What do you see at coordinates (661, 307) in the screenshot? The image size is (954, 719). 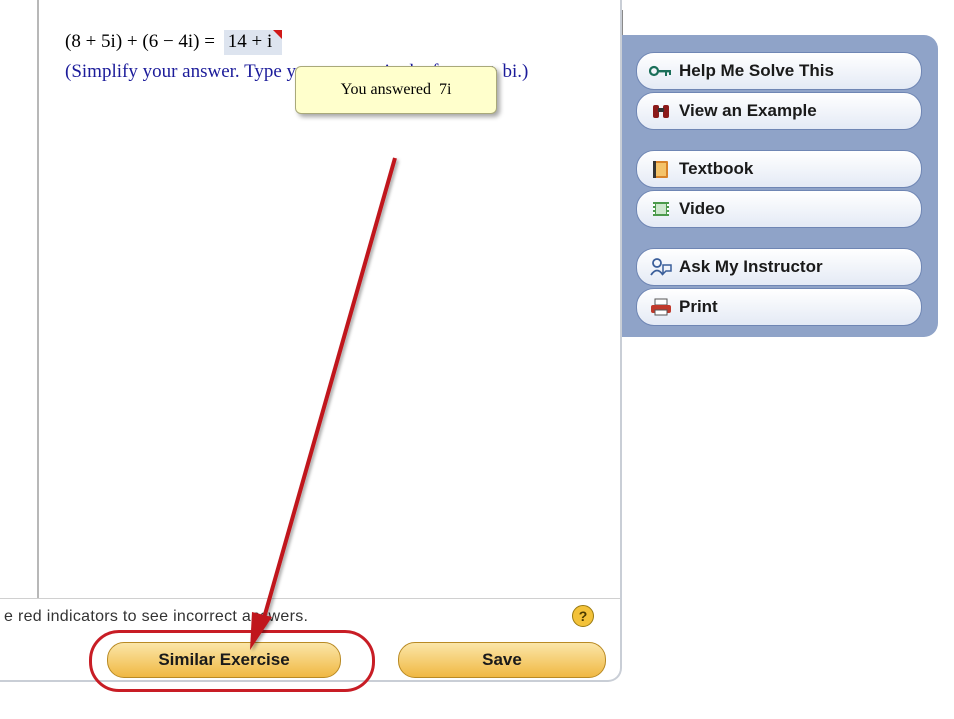 I see `printer-icon` at bounding box center [661, 307].